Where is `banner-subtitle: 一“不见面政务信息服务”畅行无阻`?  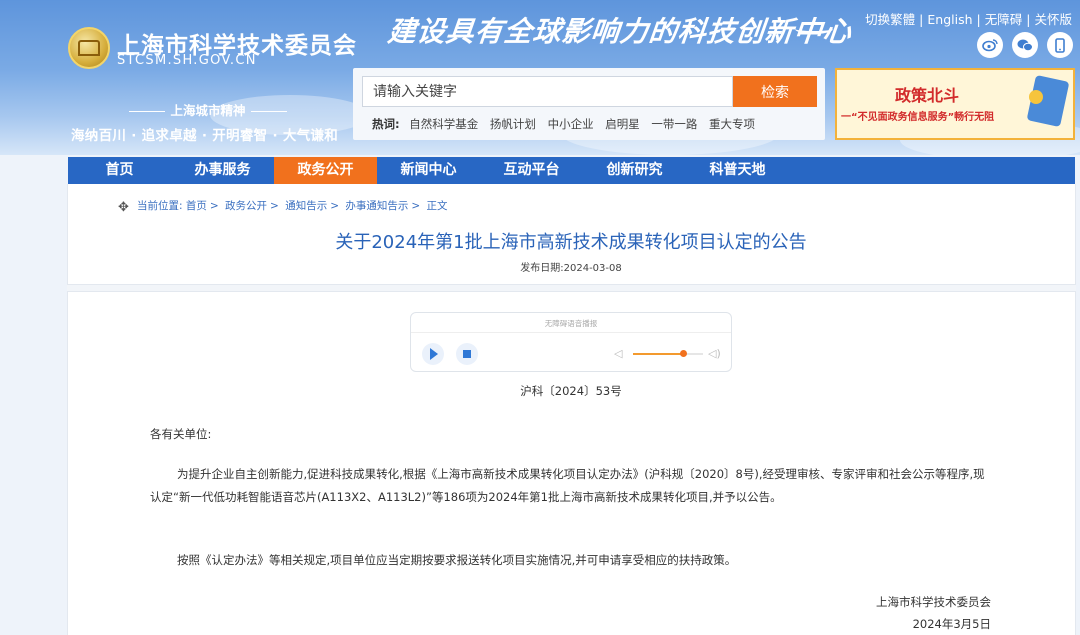
banner-subtitle: 一“不见面政务信息服务”畅行无阻 is located at coordinates (918, 117).